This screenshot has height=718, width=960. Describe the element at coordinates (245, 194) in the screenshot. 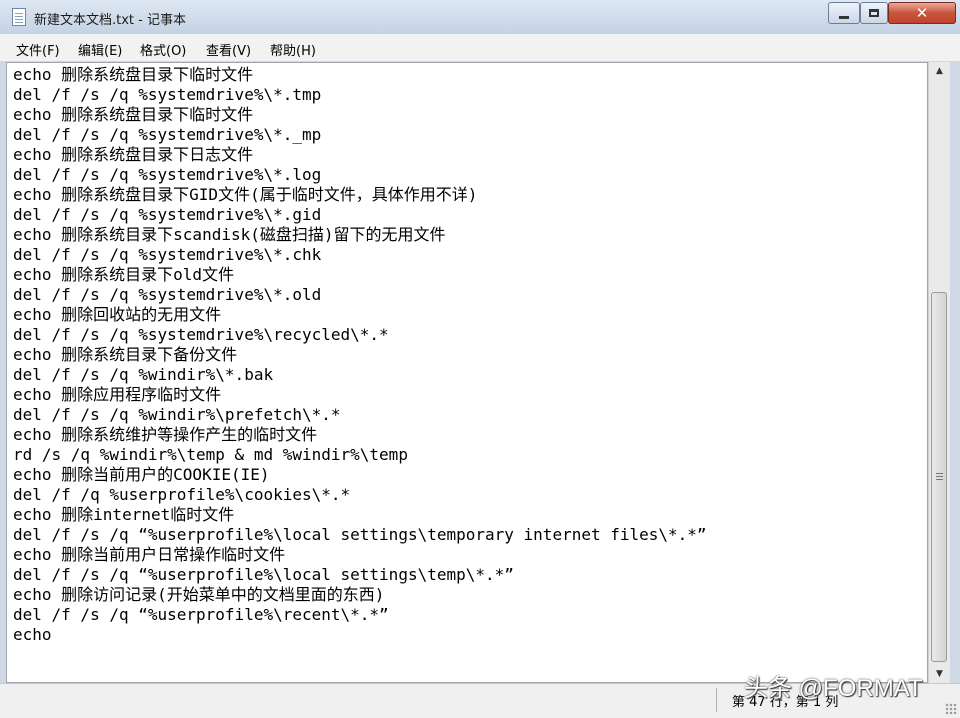

I see `text-line: echo 删除系统盘目录下GID文件(属于临时文件，具体作用不详)` at that location.